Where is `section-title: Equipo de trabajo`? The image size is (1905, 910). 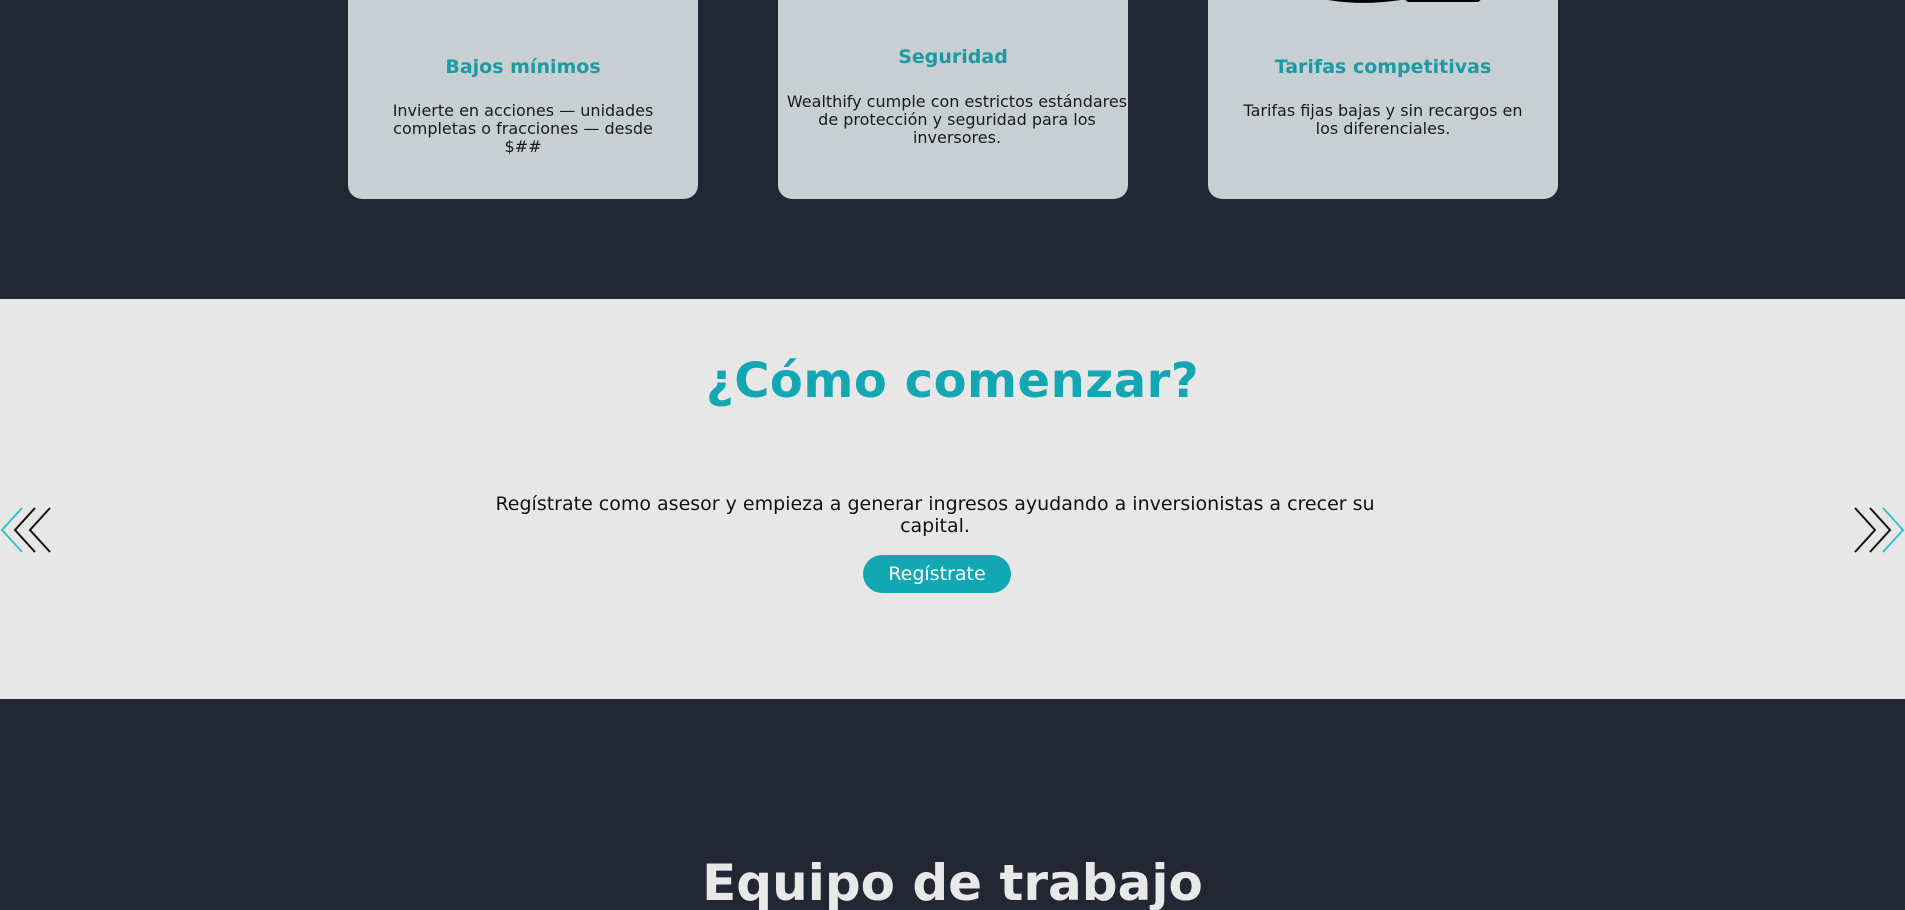 section-title: Equipo de trabajo is located at coordinates (952, 882).